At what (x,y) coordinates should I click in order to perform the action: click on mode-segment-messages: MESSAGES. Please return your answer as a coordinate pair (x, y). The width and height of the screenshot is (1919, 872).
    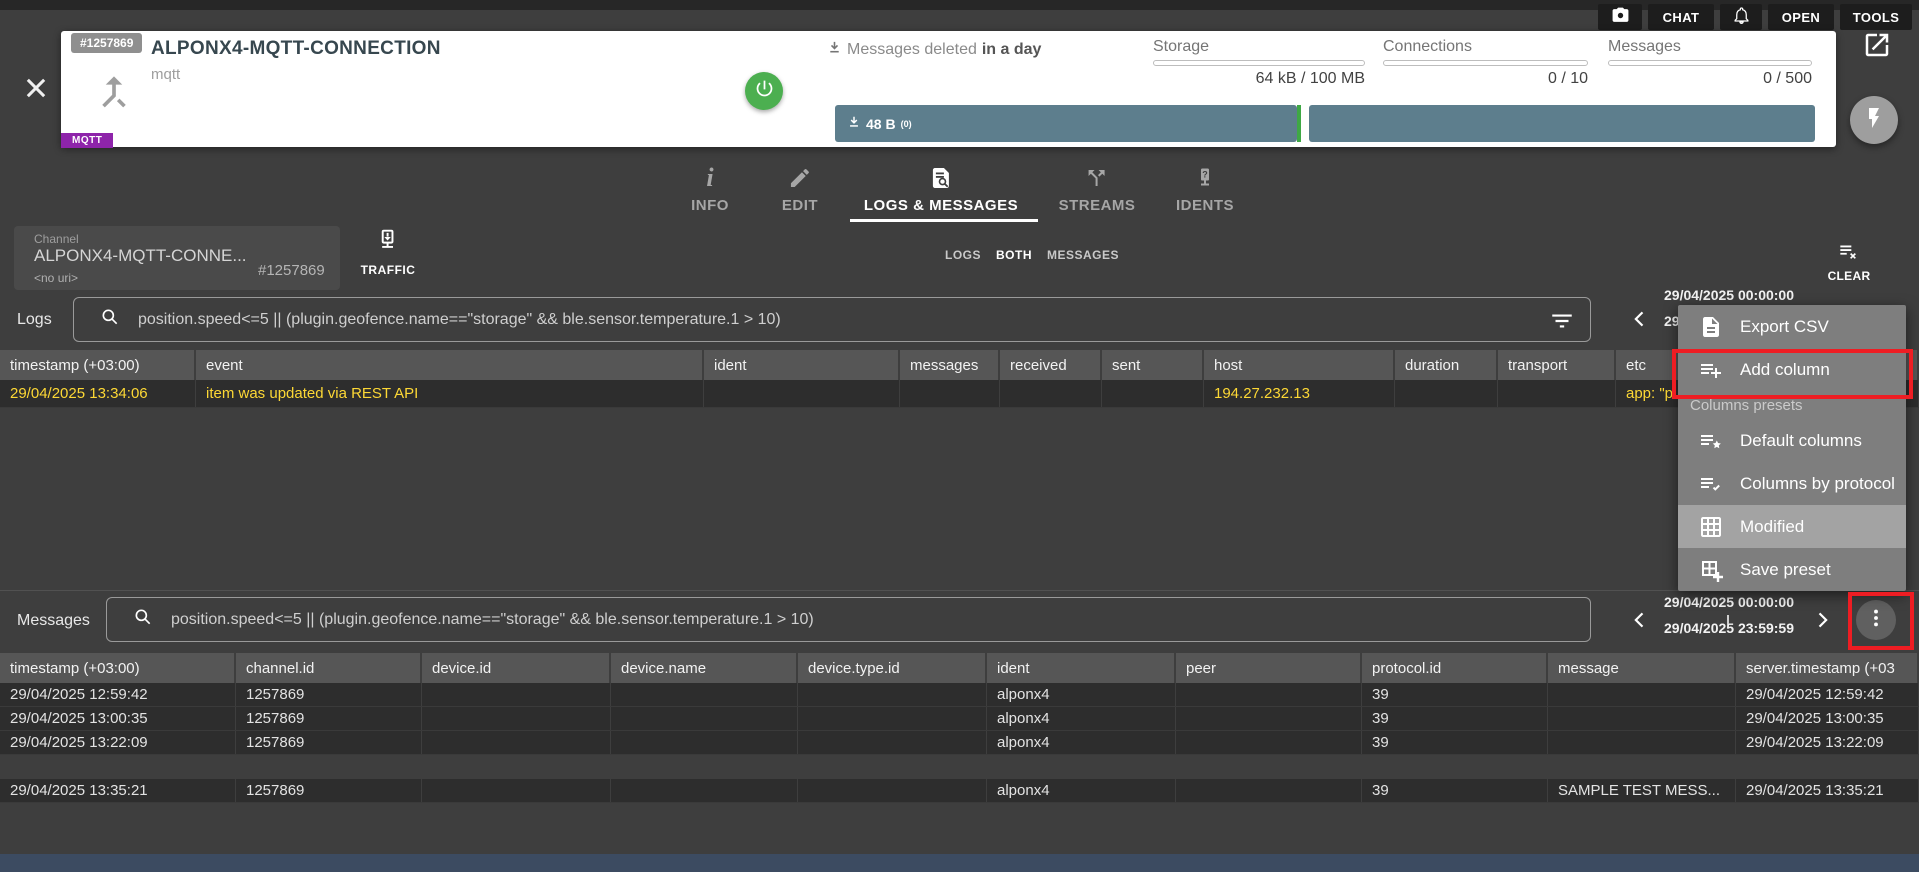
    Looking at the image, I should click on (1083, 255).